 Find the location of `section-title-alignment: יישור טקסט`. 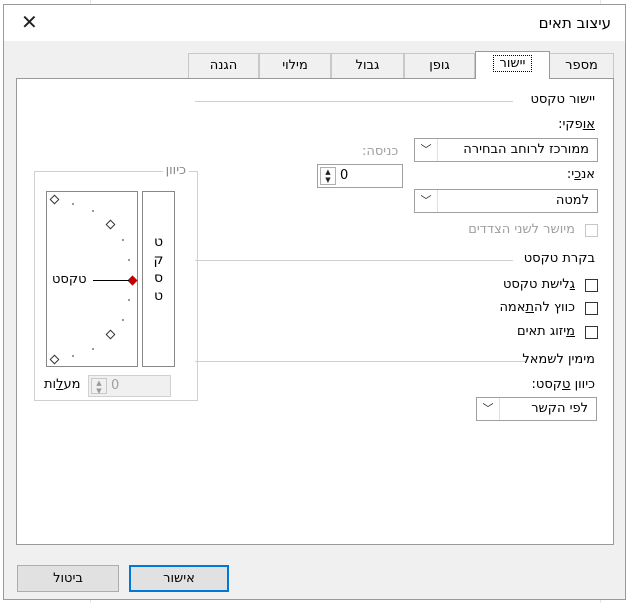

section-title-alignment: יישור טקסט is located at coordinates (562, 99).